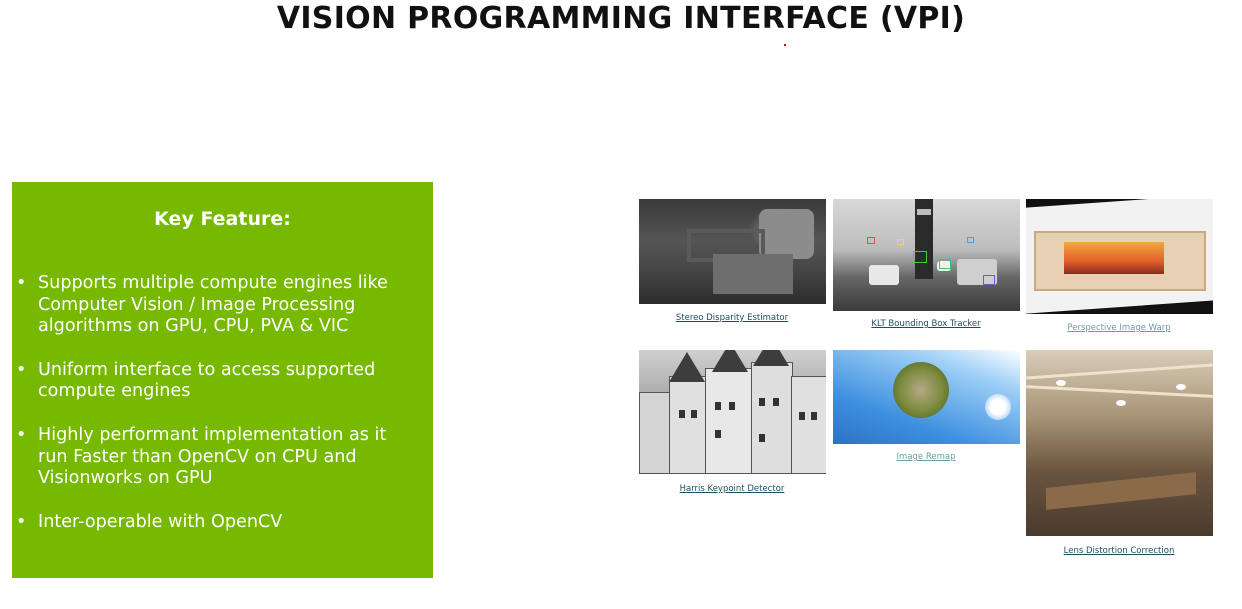 The width and height of the screenshot is (1242, 609). Describe the element at coordinates (926, 324) in the screenshot. I see `klt-tracker-link: KLT Bounding Box Tracker` at that location.